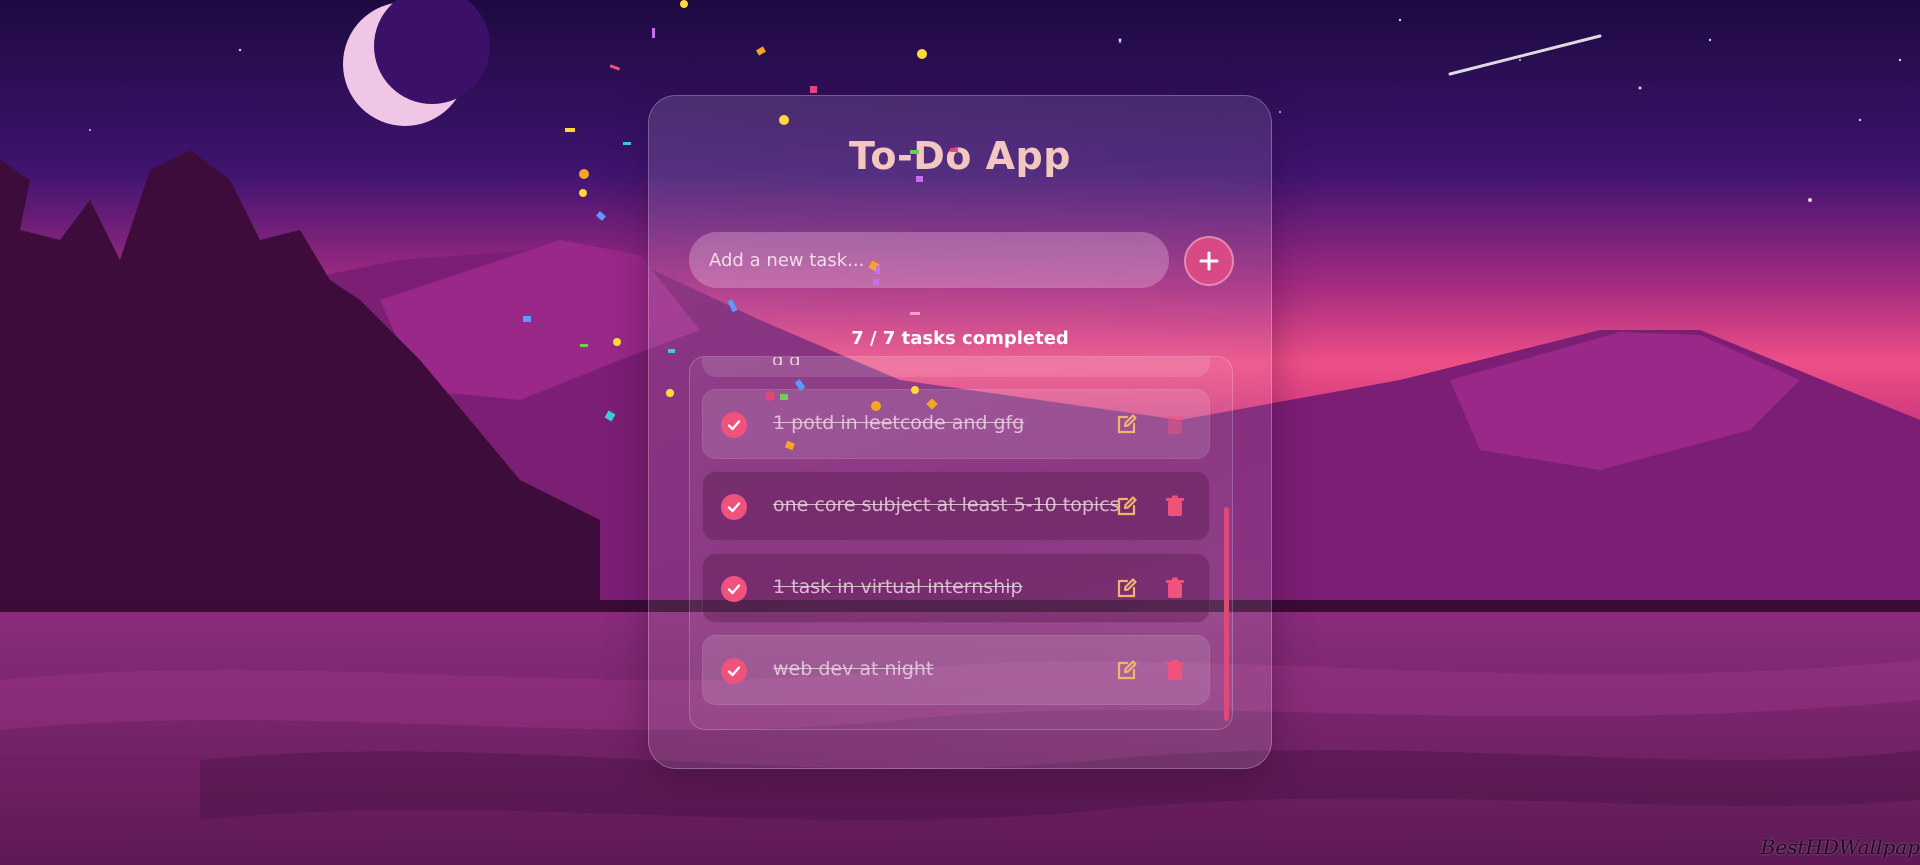 The image size is (1920, 865). I want to click on progress-text: 7 / 7 tasks completed, so click(960, 338).